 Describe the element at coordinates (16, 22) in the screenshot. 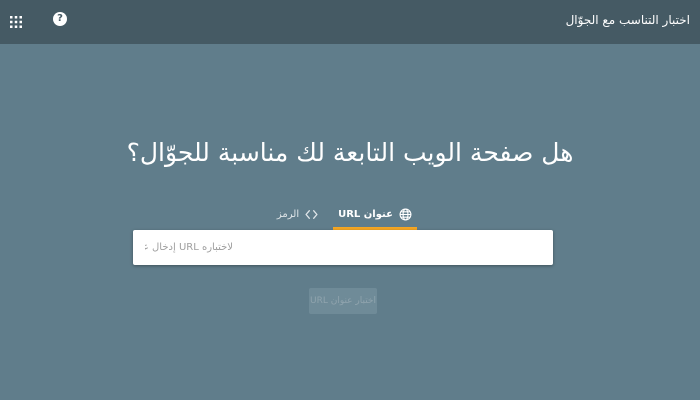

I see `apps-grid-icon` at that location.